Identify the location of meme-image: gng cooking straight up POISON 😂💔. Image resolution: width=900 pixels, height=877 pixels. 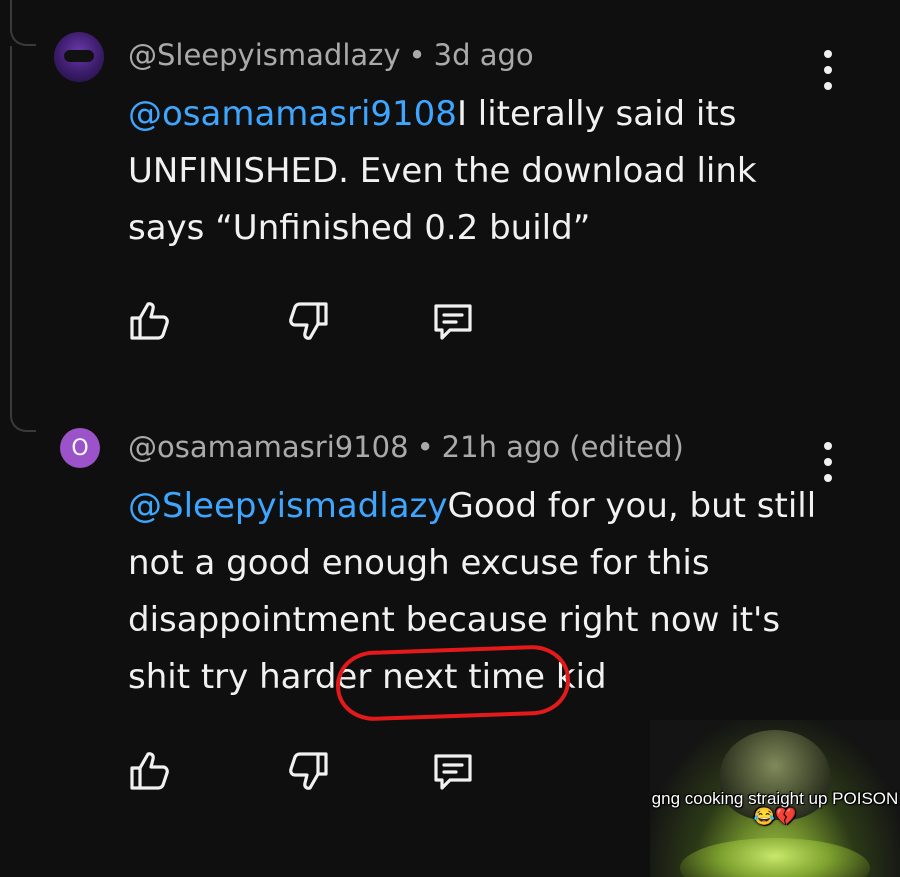
(775, 798).